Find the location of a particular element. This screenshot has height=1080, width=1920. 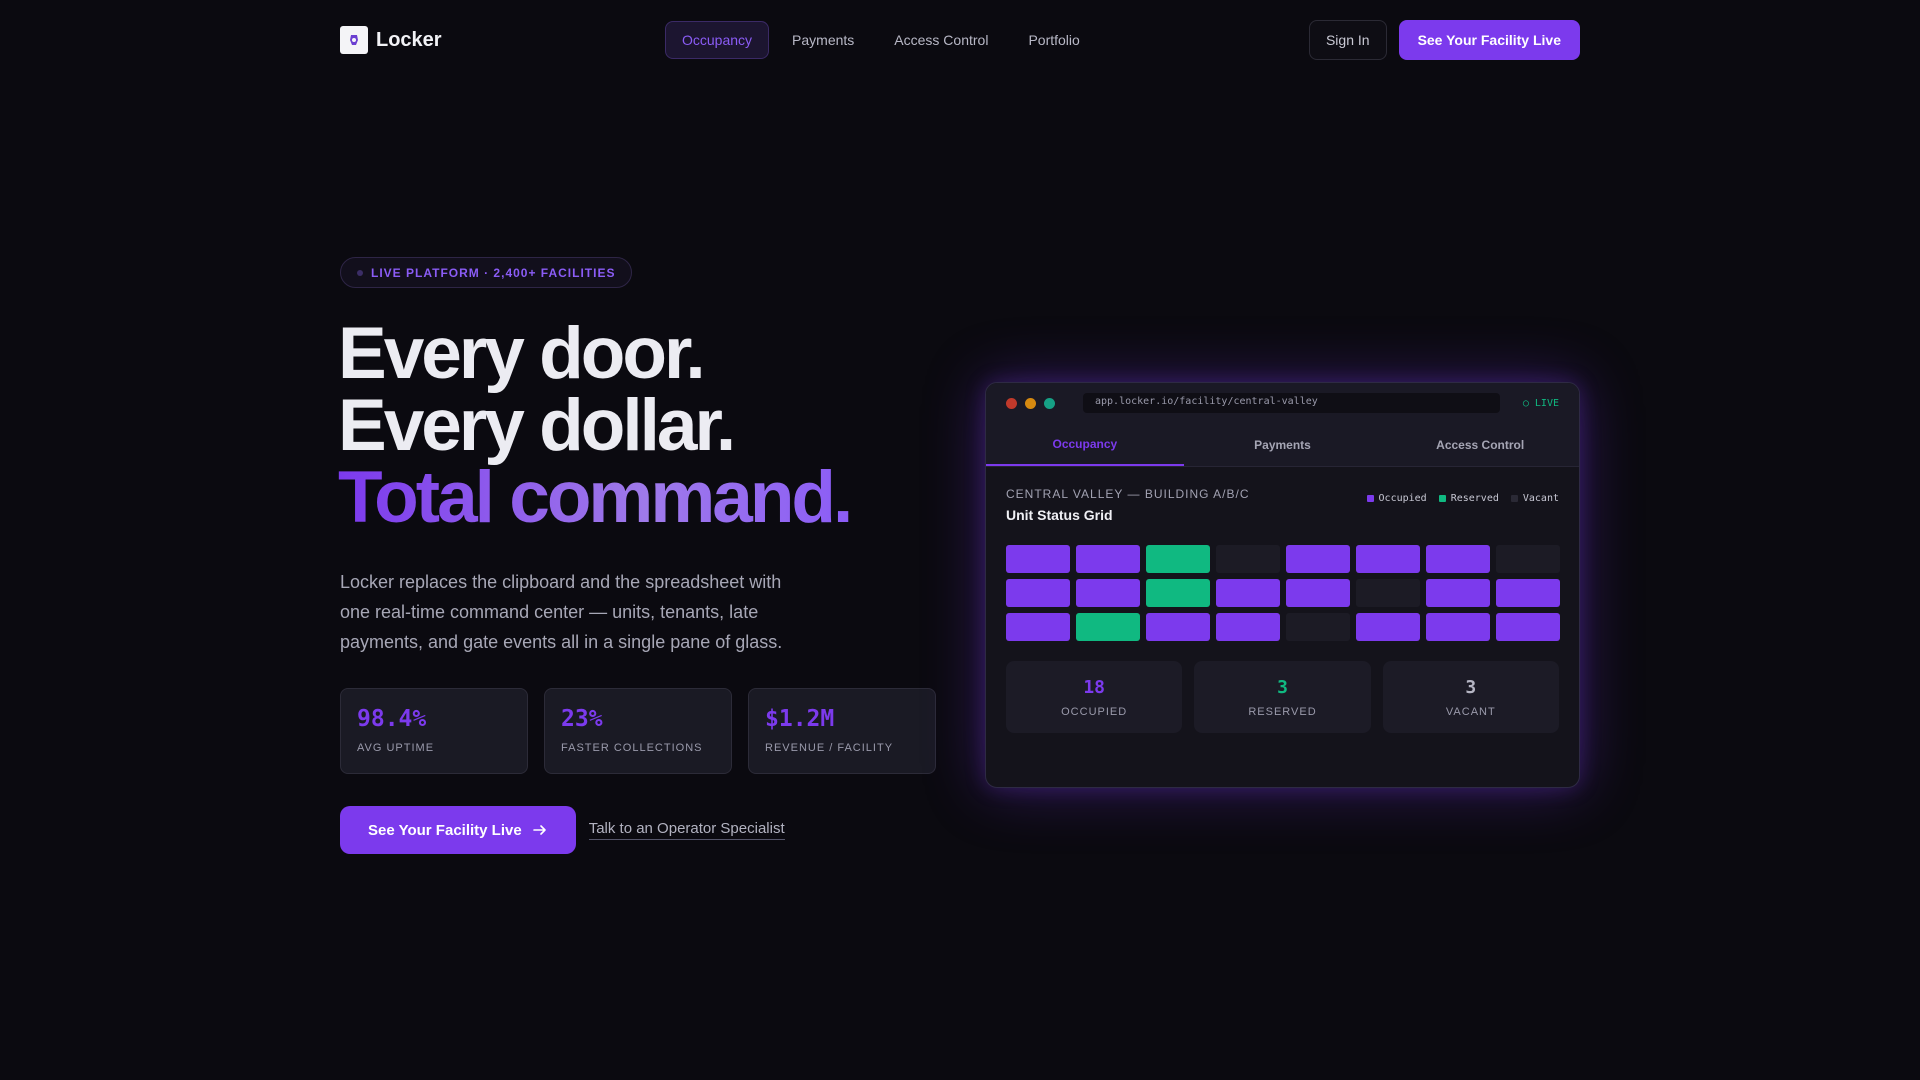

cta-label: See Your Facility Live is located at coordinates (445, 830).